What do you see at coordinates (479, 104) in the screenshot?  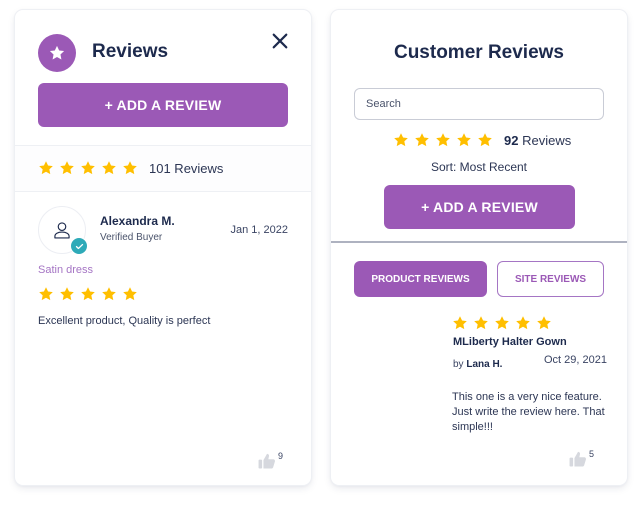 I see `search-input` at bounding box center [479, 104].